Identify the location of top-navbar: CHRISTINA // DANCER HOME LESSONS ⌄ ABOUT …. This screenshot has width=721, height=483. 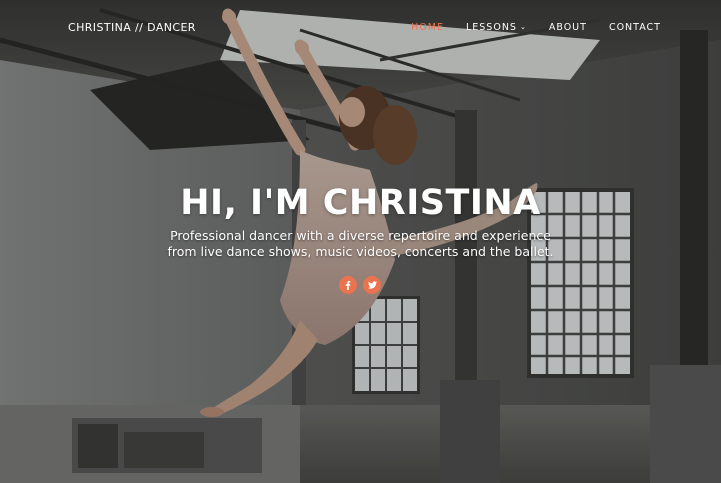
(360, 28).